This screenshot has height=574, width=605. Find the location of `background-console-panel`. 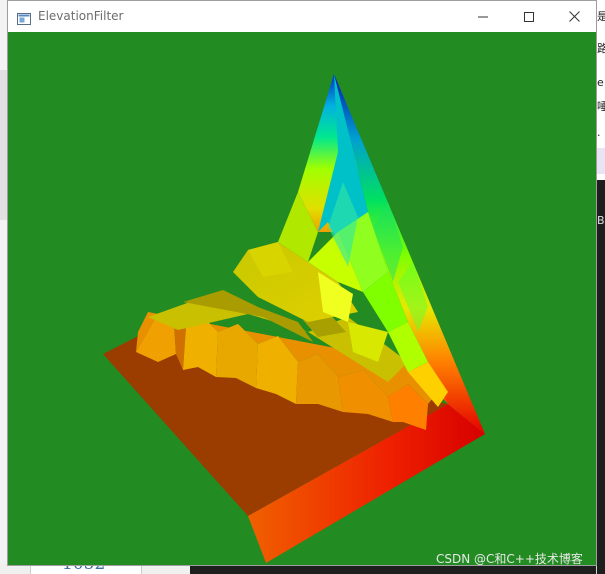

background-console-panel is located at coordinates (601, 377).